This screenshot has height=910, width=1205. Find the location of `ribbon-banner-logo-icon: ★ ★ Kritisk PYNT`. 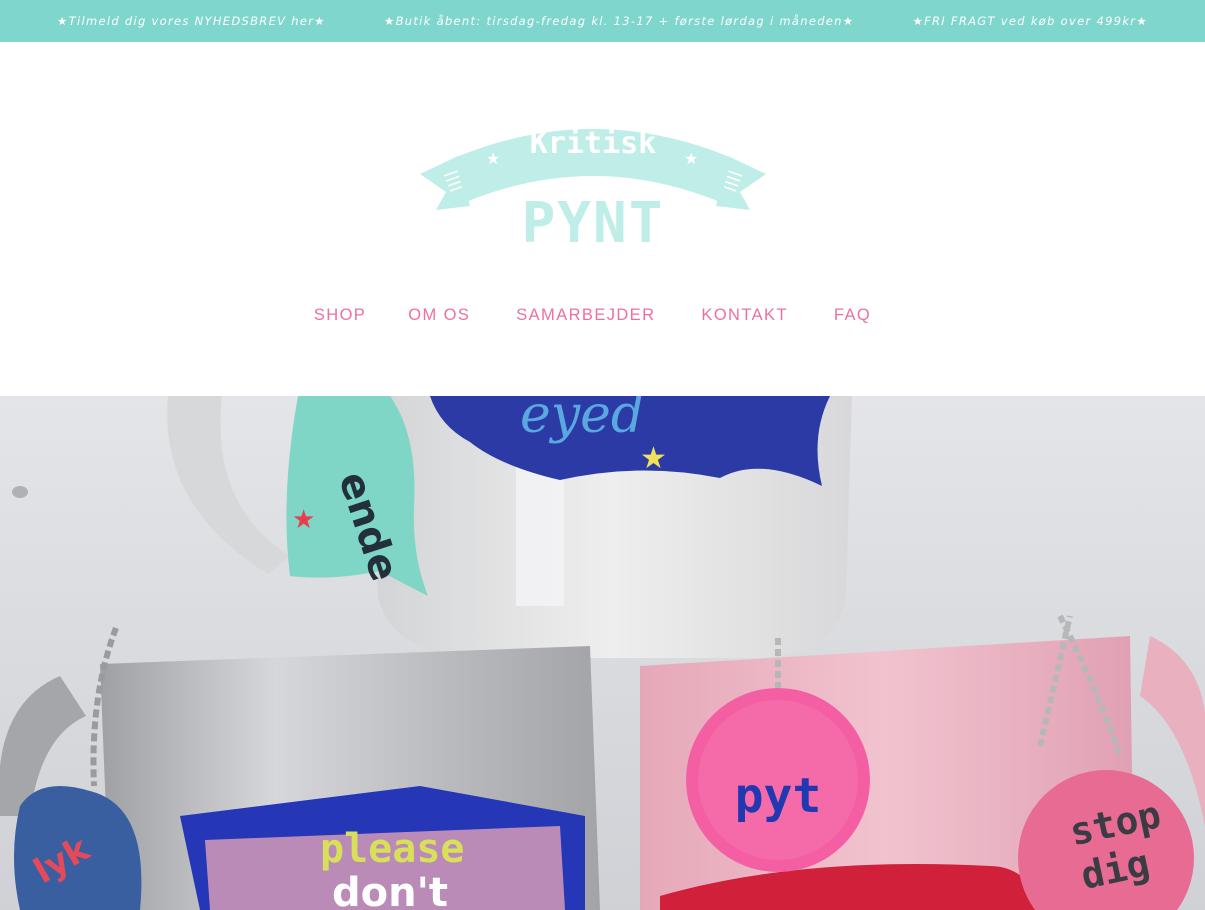

ribbon-banner-logo-icon: ★ ★ Kritisk PYNT is located at coordinates (593, 191).